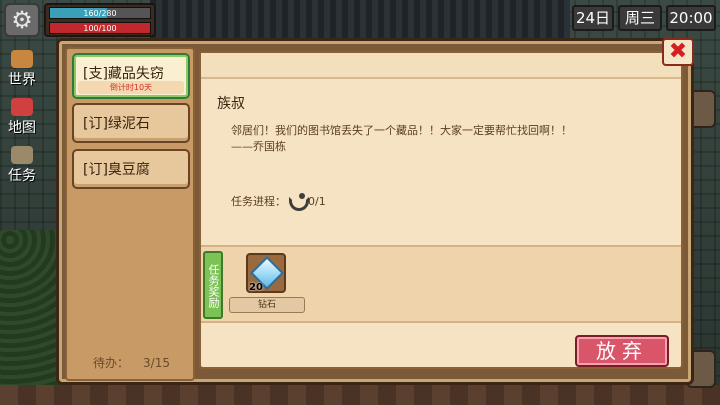  Describe the element at coordinates (298, 202) in the screenshot. I see `worm-icon` at that location.